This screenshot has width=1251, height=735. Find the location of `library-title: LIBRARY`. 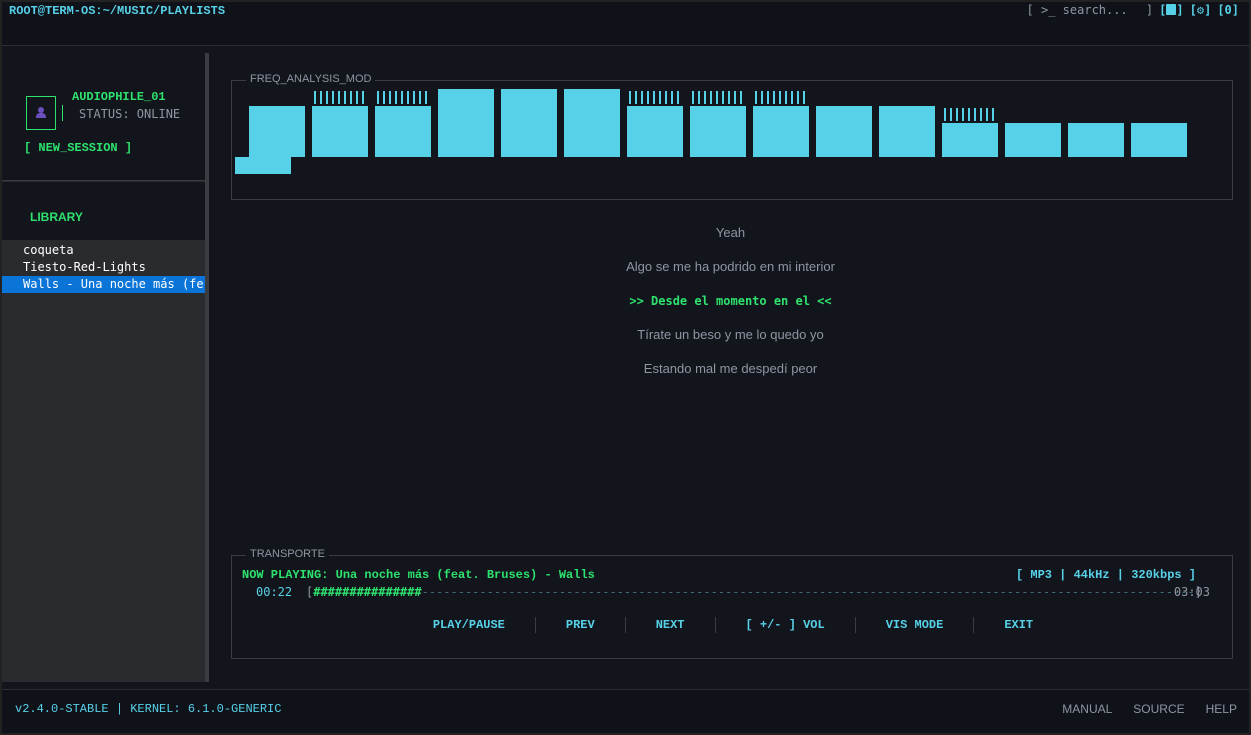

library-title: LIBRARY is located at coordinates (56, 217).